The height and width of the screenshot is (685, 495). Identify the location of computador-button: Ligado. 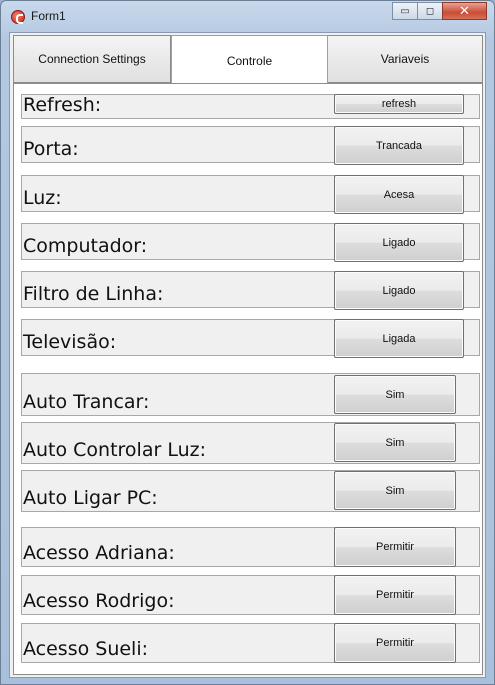
(399, 242).